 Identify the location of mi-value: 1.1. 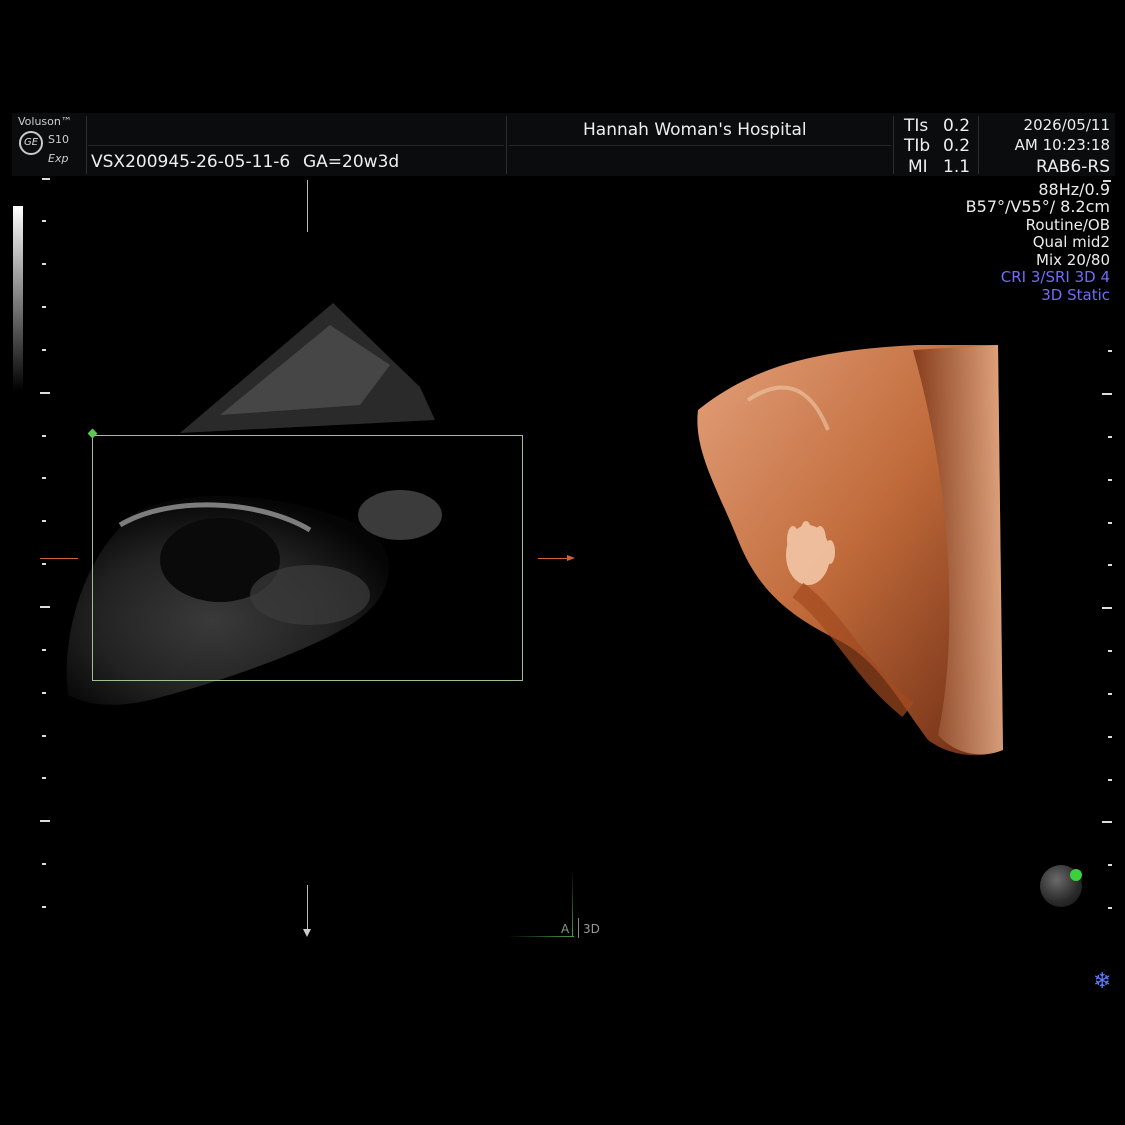
(957, 167).